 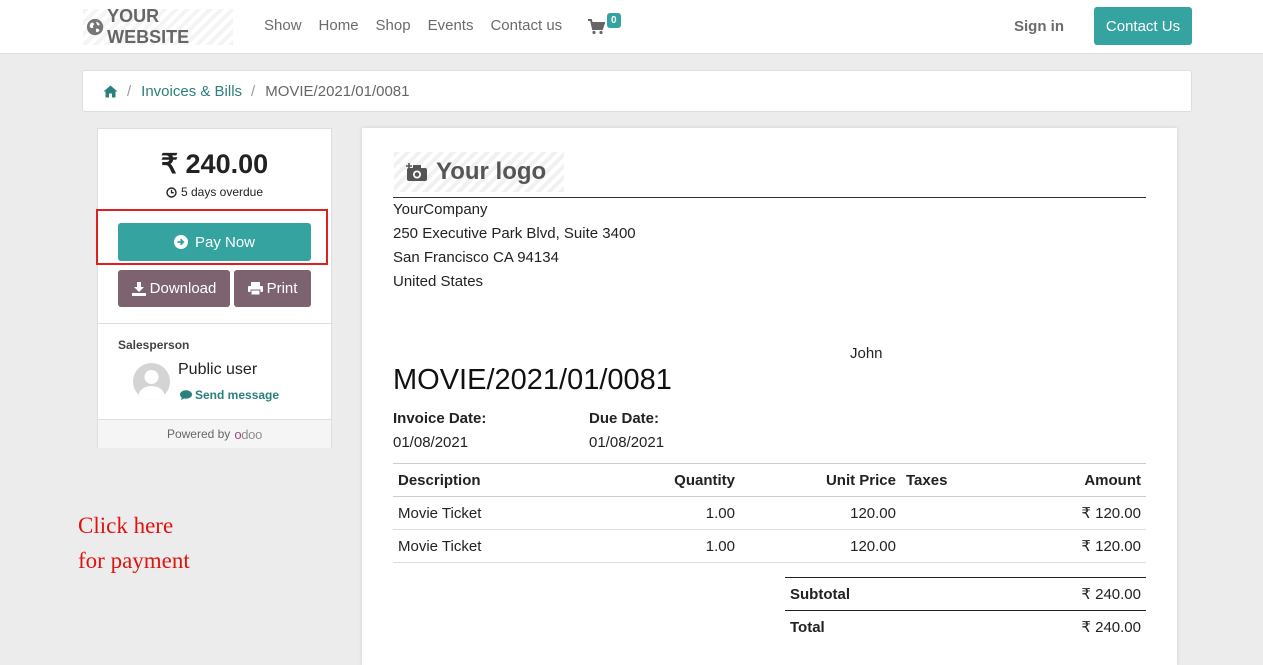 I want to click on contact-us-button: Contact Us, so click(x=1143, y=26).